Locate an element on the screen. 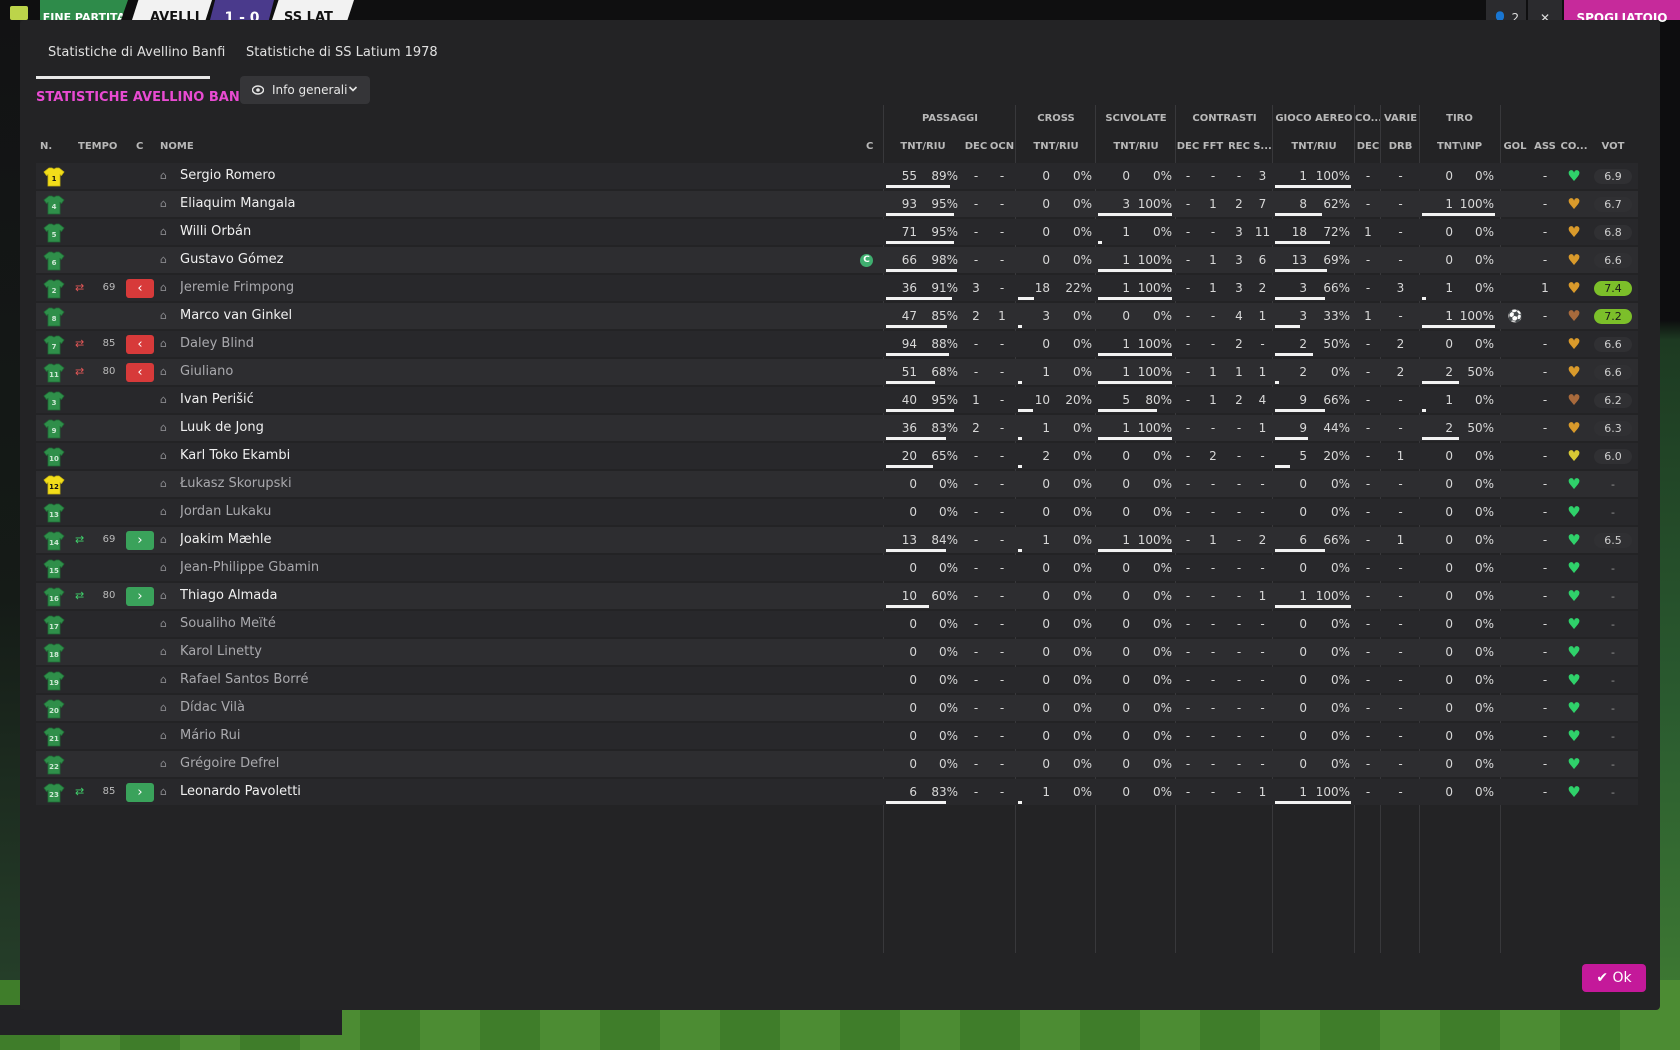 The width and height of the screenshot is (1680, 1050). player-name: Jeremie Frimpong is located at coordinates (390, 288).